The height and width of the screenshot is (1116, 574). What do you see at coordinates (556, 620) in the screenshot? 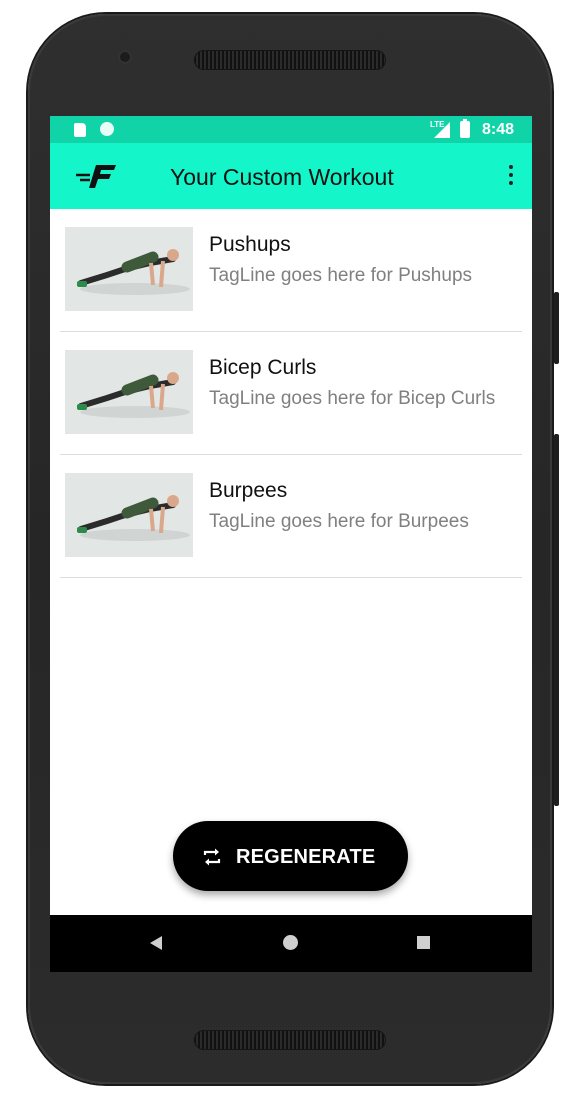
I see `volume-button` at bounding box center [556, 620].